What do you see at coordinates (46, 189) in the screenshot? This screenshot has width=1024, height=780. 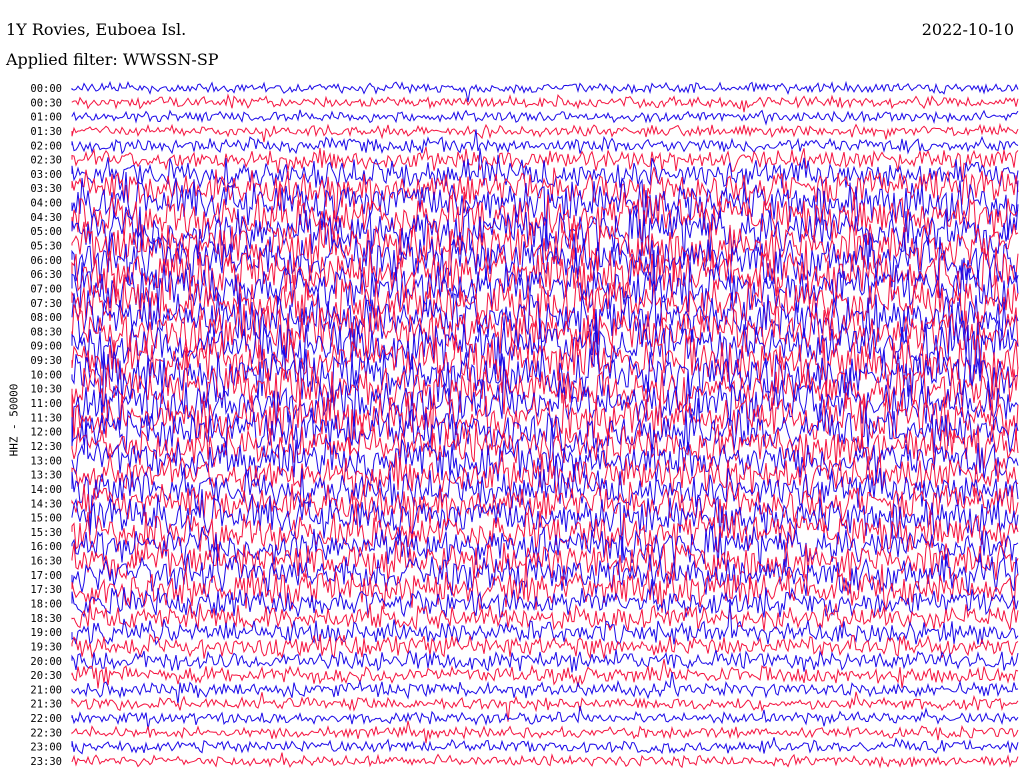 I see `row-label-0330: 03:30` at bounding box center [46, 189].